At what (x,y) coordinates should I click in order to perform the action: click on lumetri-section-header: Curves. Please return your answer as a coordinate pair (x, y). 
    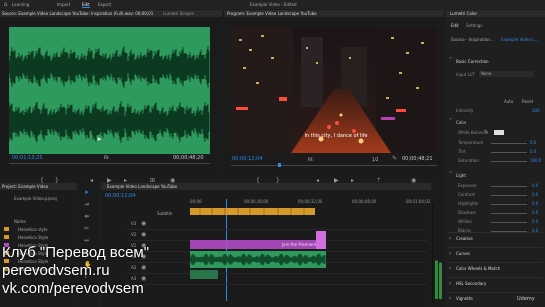
    Looking at the image, I should click on (463, 253).